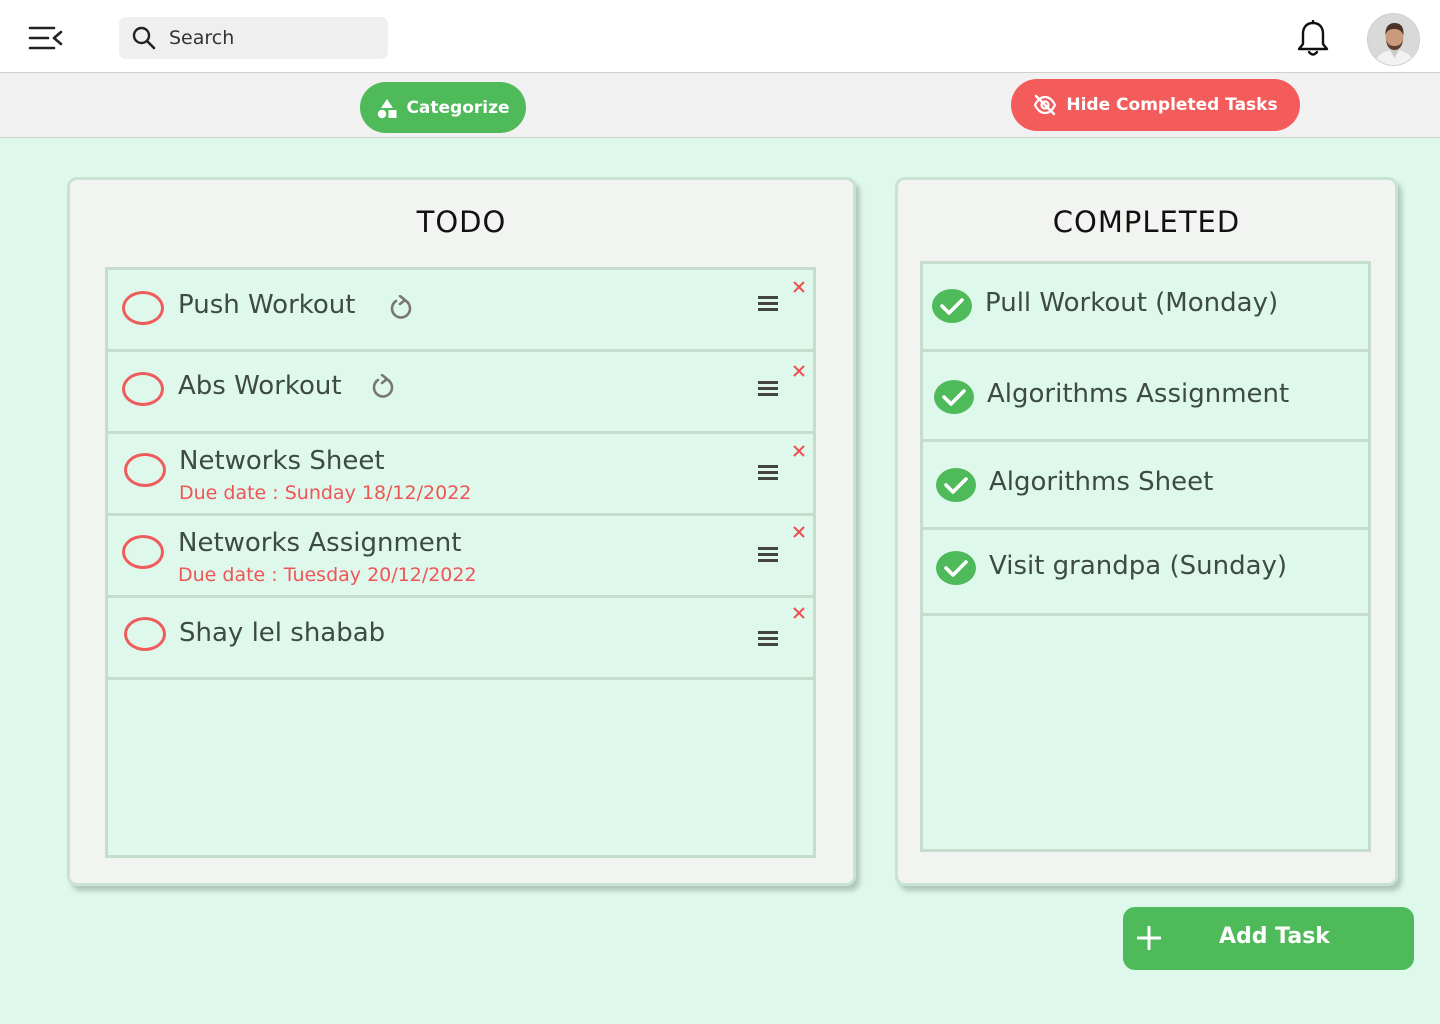 This screenshot has height=1024, width=1440. What do you see at coordinates (1149, 938) in the screenshot?
I see `plus-icon` at bounding box center [1149, 938].